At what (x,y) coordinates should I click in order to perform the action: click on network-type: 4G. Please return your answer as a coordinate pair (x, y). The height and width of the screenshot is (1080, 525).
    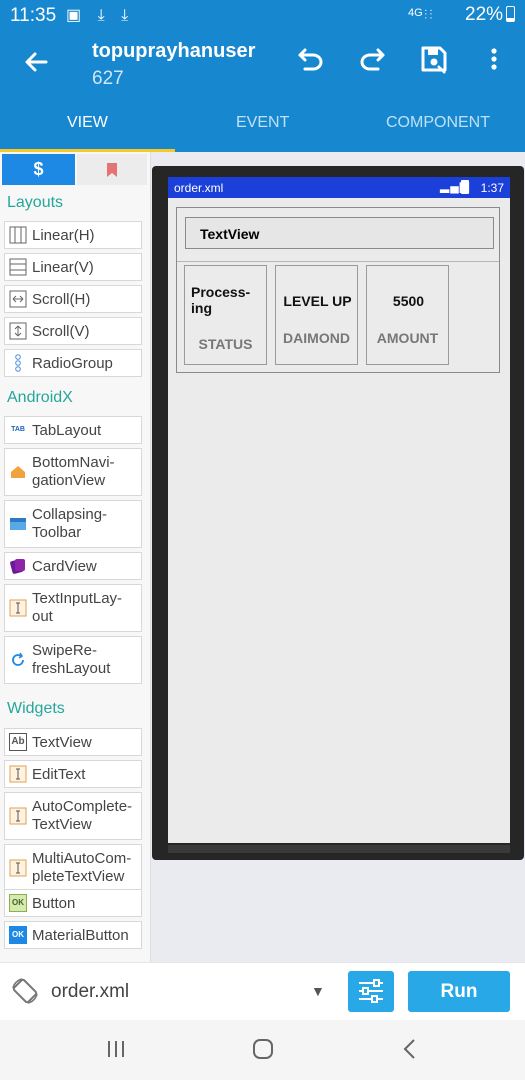
    Looking at the image, I should click on (415, 13).